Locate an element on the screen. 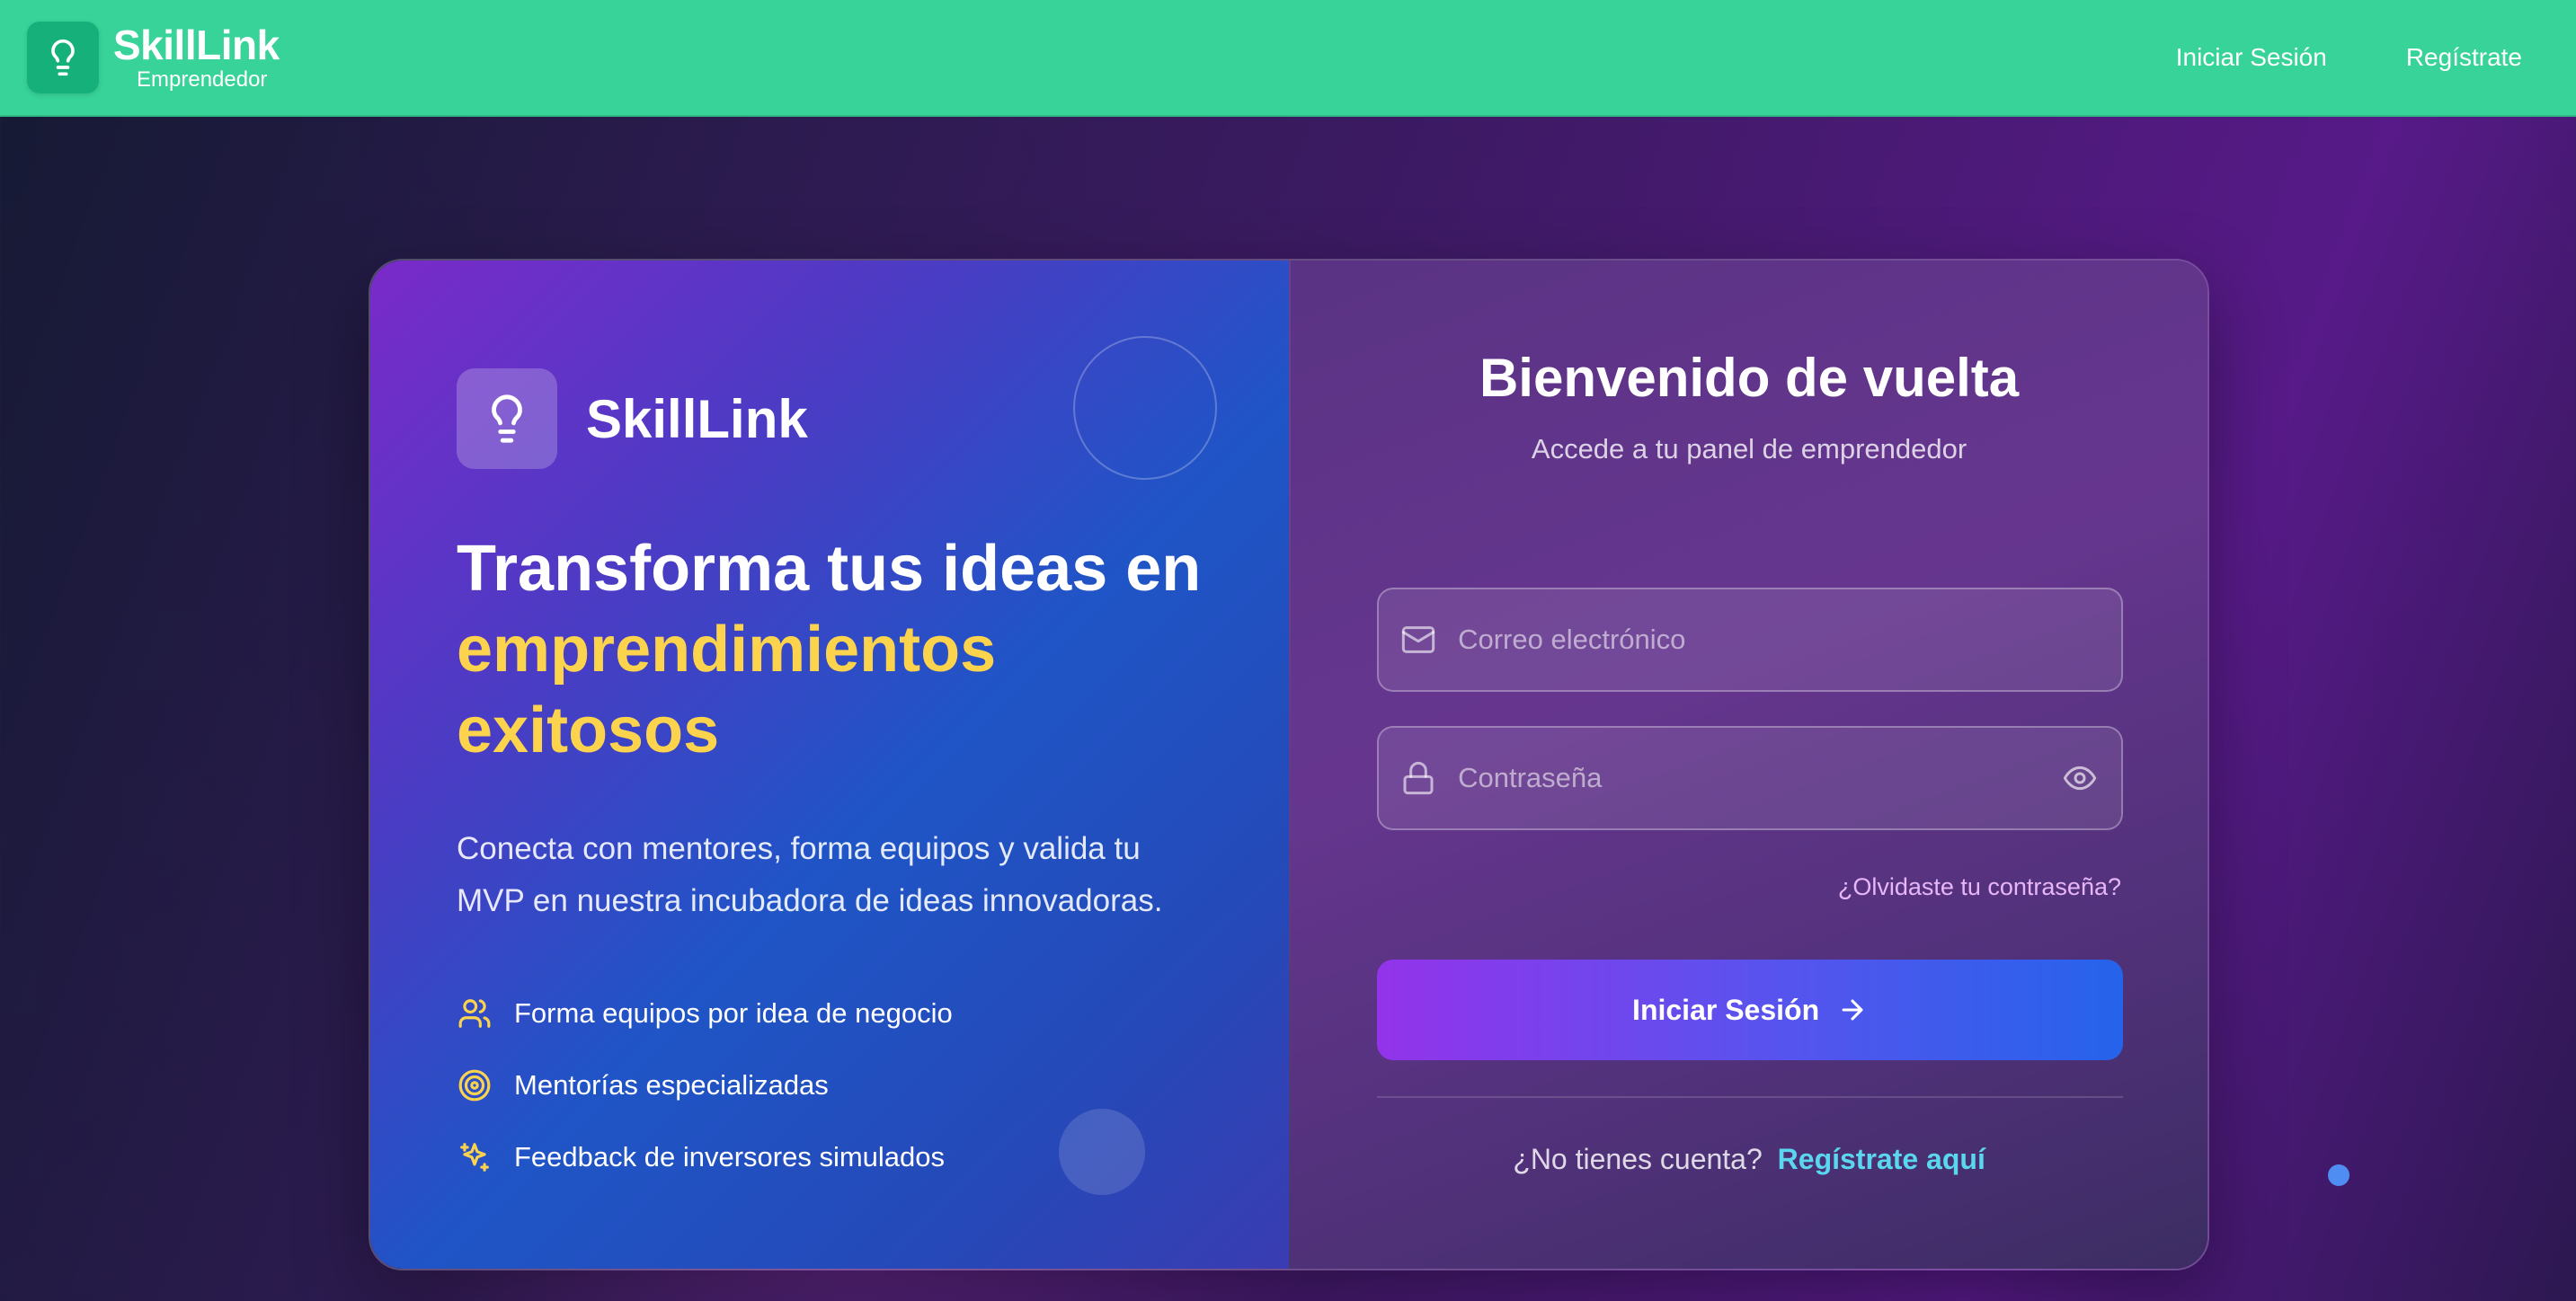 This screenshot has width=2576, height=1301. users-icon is located at coordinates (475, 1013).